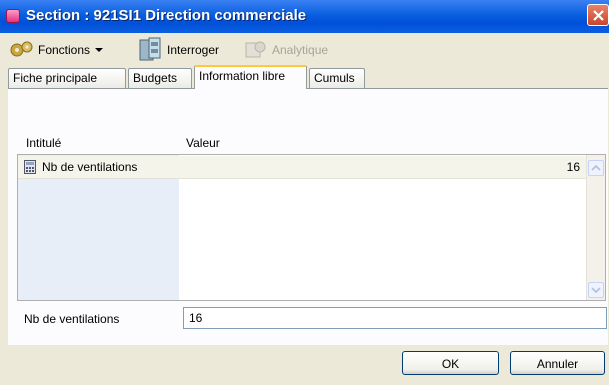  What do you see at coordinates (150, 50) in the screenshot?
I see `cabinet-icon` at bounding box center [150, 50].